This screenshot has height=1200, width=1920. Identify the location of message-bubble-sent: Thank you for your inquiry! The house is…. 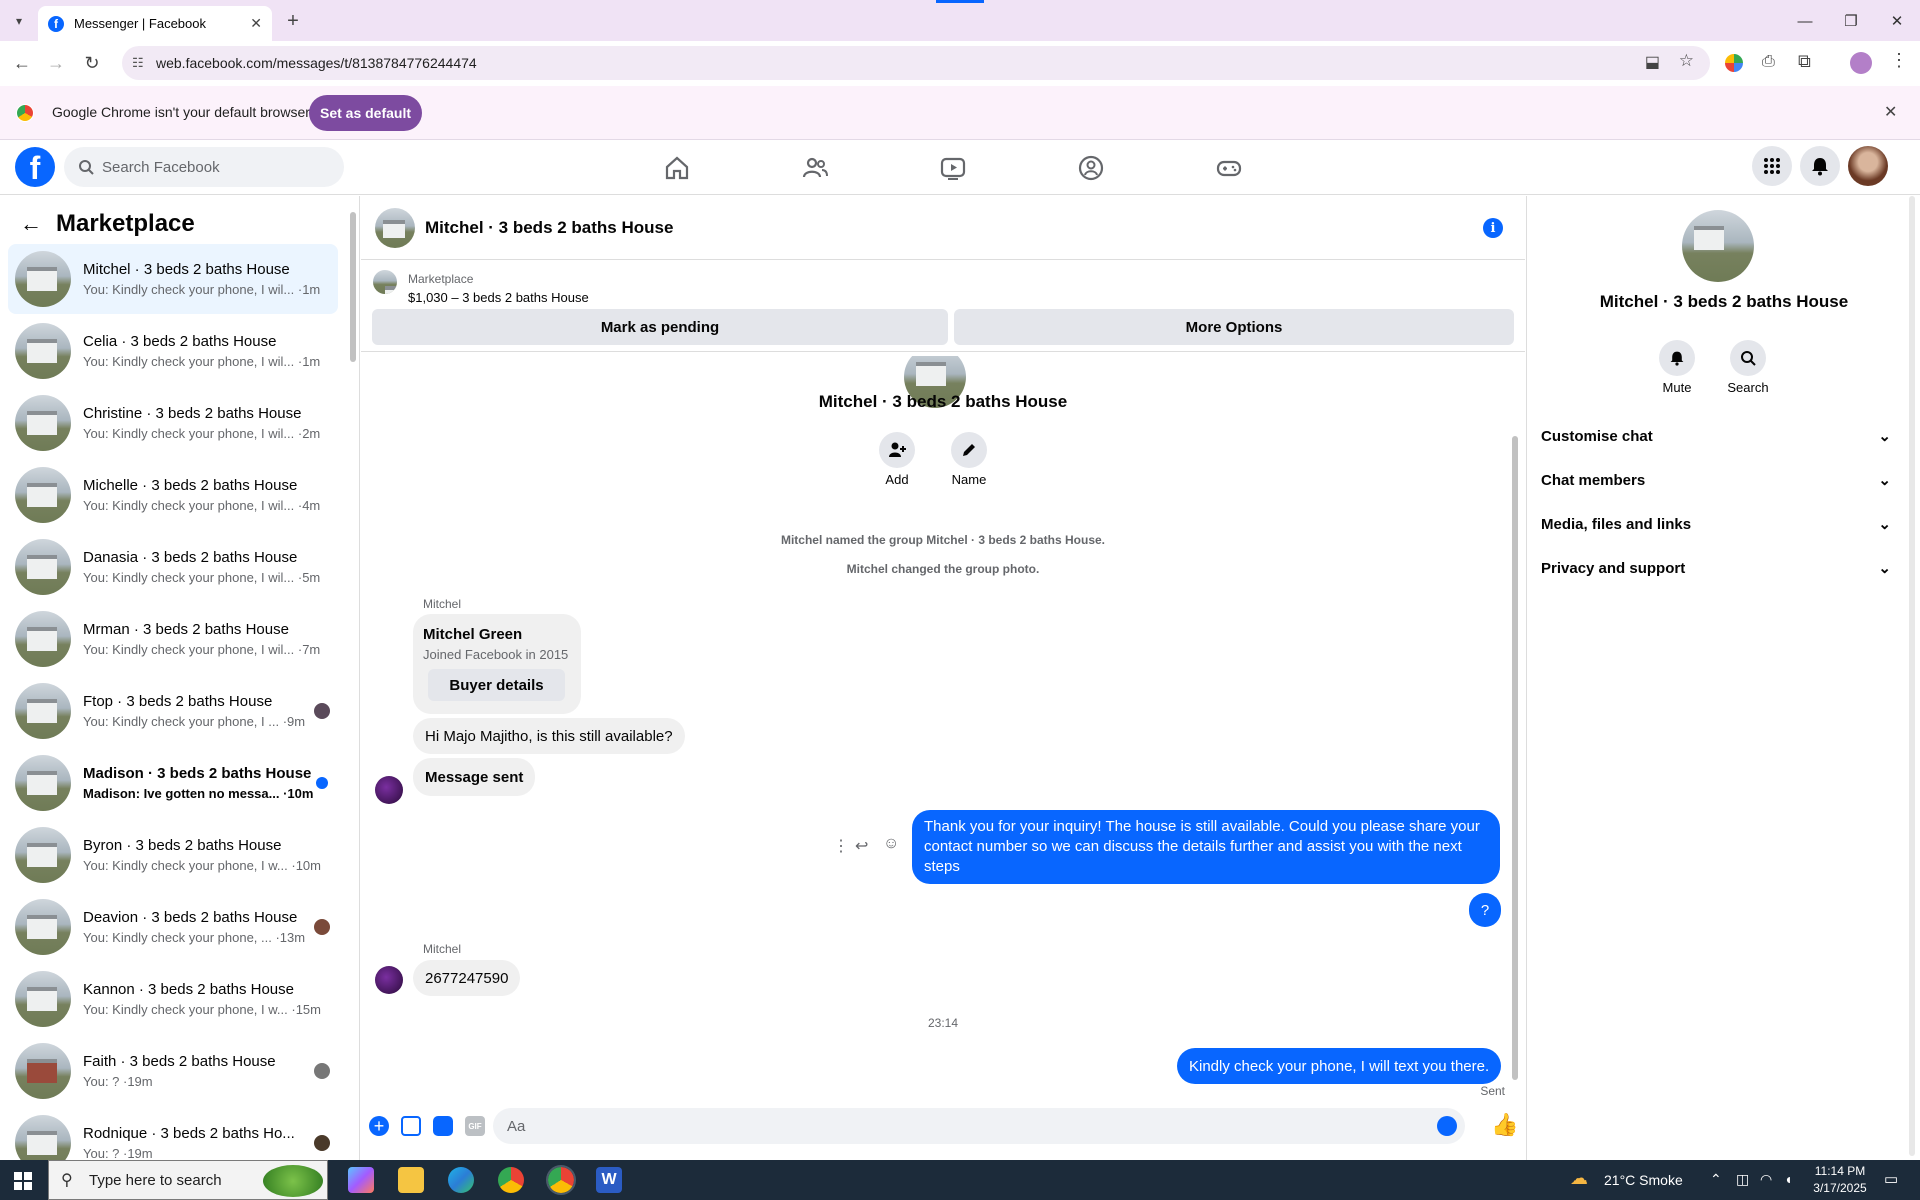
(1206, 847).